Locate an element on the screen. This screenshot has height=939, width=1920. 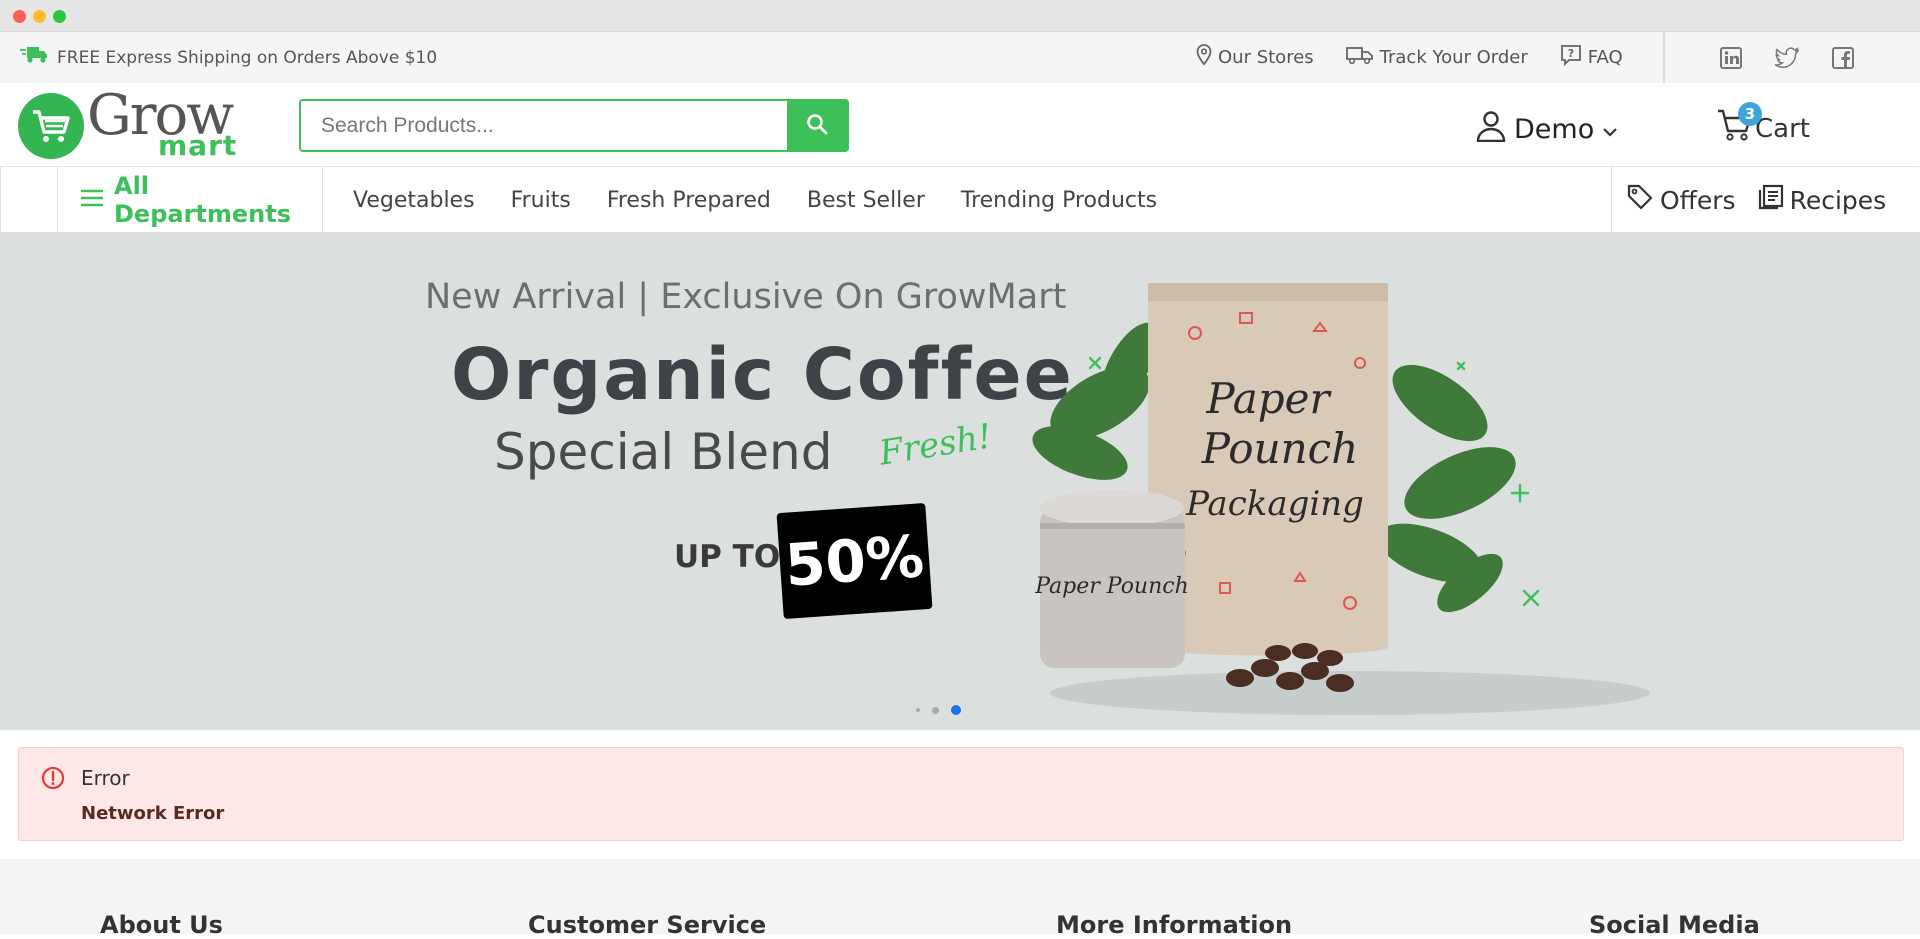
cart-logo-icon is located at coordinates (51, 126).